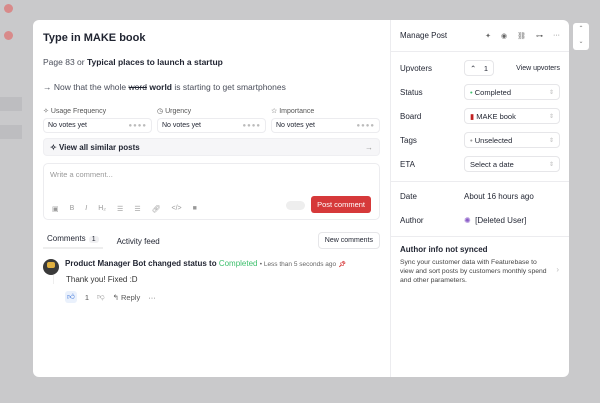 This screenshot has height=403, width=600. I want to click on view-similar-posts-button: ✧ View all similar posts →, so click(211, 147).